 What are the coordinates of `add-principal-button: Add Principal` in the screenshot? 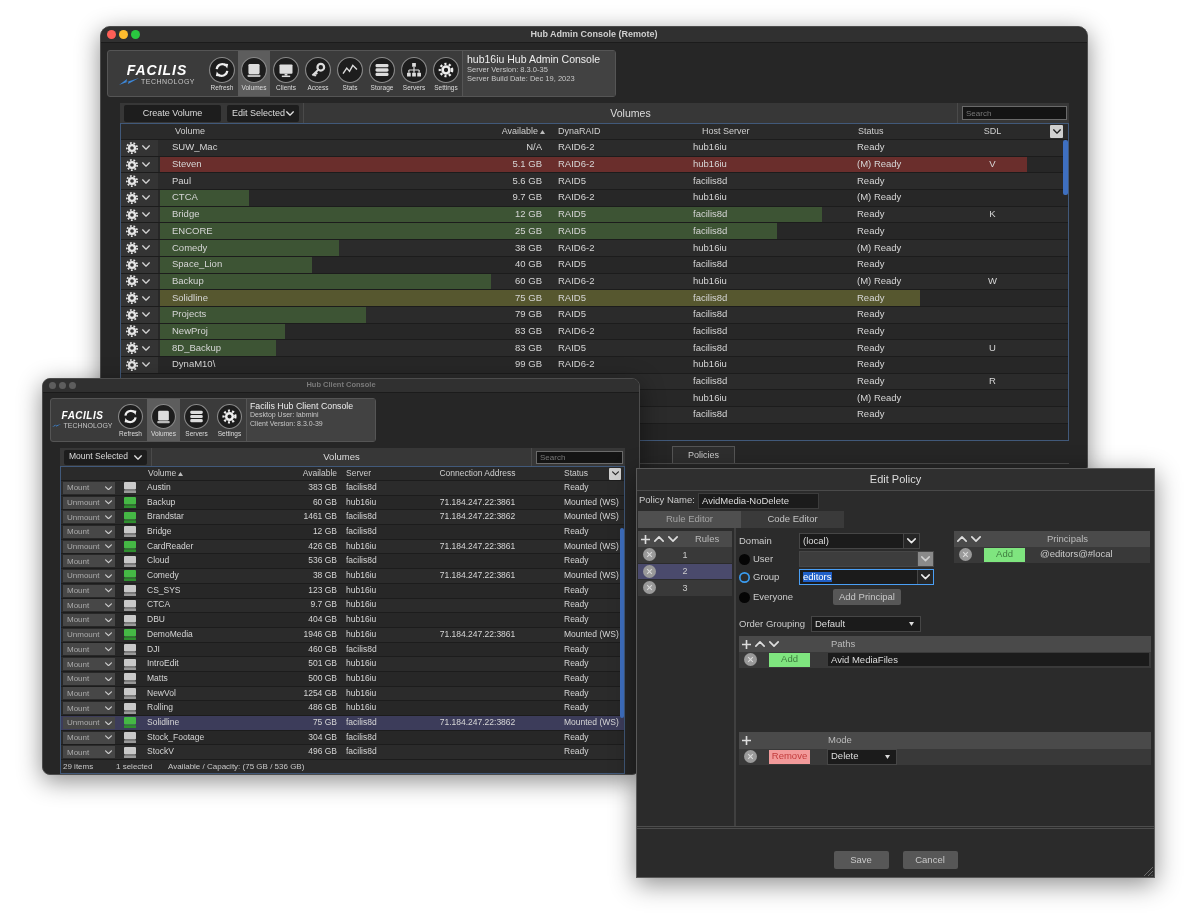 It's located at (867, 597).